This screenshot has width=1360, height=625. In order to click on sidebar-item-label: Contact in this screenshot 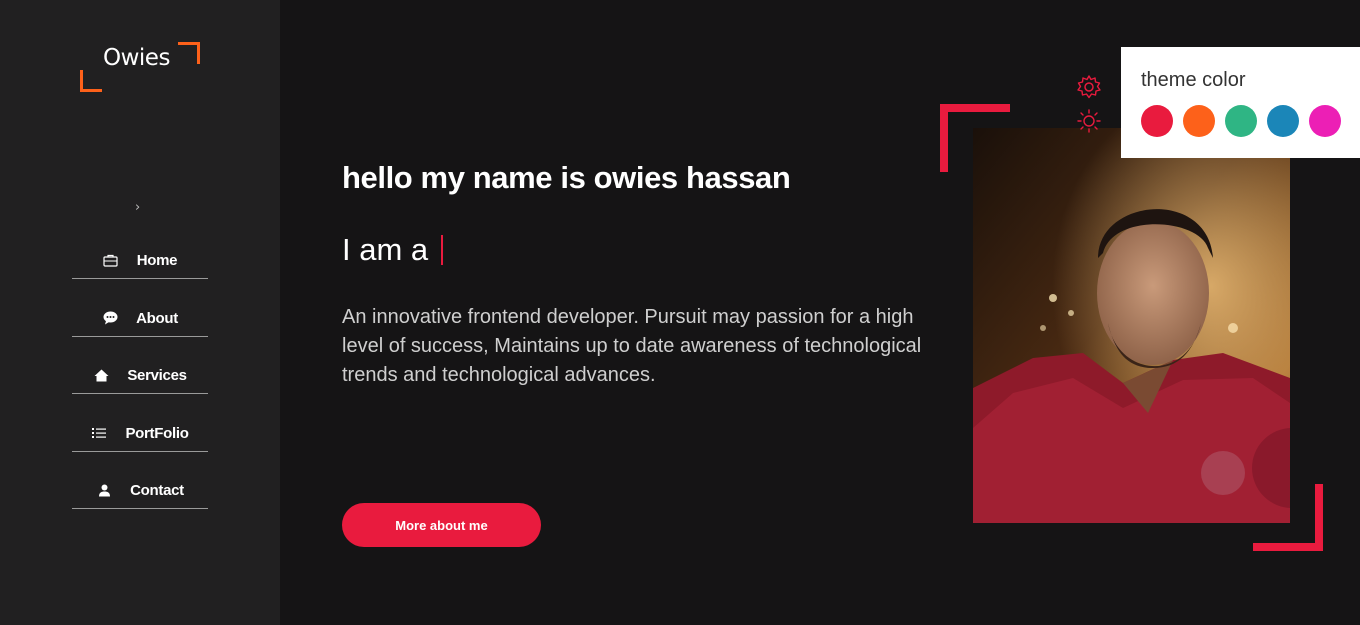, I will do `click(157, 490)`.